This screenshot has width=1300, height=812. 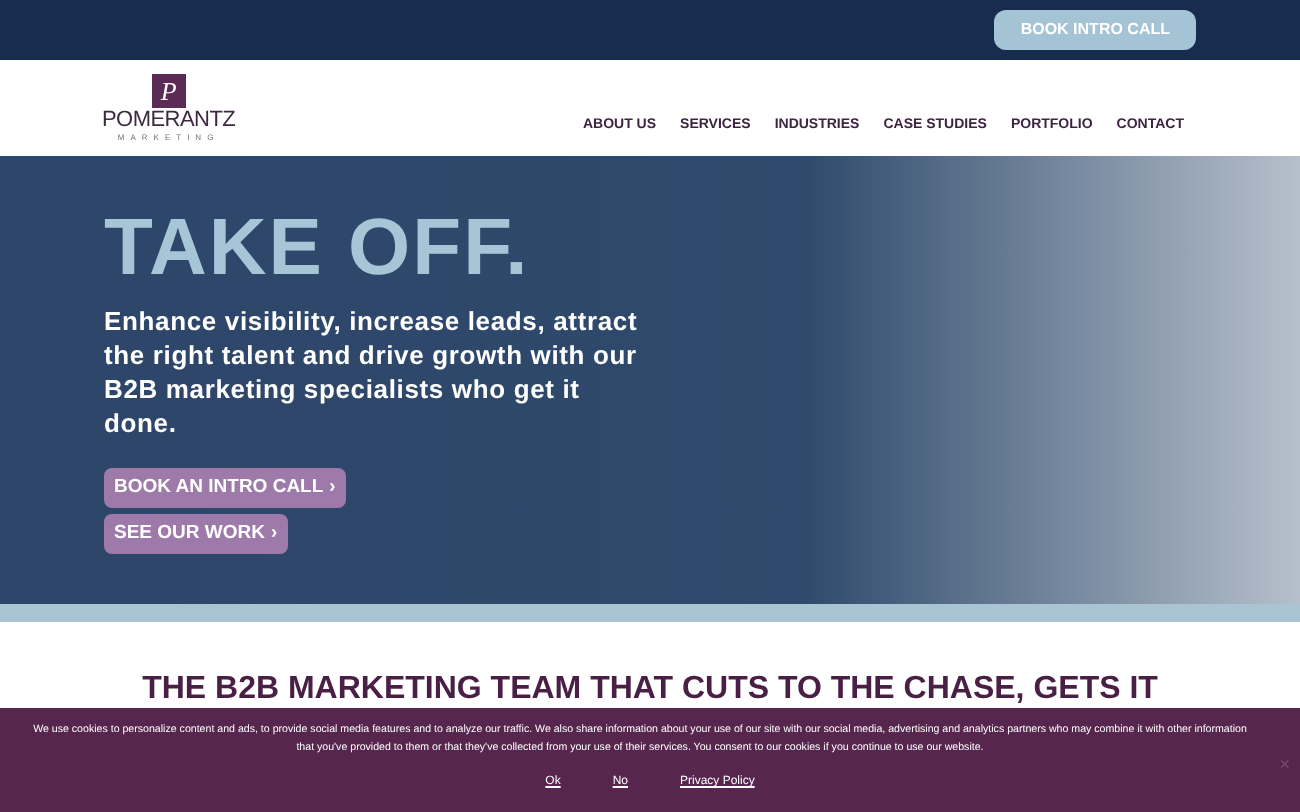 What do you see at coordinates (169, 120) in the screenshot?
I see `logo-name: POMERANTZ` at bounding box center [169, 120].